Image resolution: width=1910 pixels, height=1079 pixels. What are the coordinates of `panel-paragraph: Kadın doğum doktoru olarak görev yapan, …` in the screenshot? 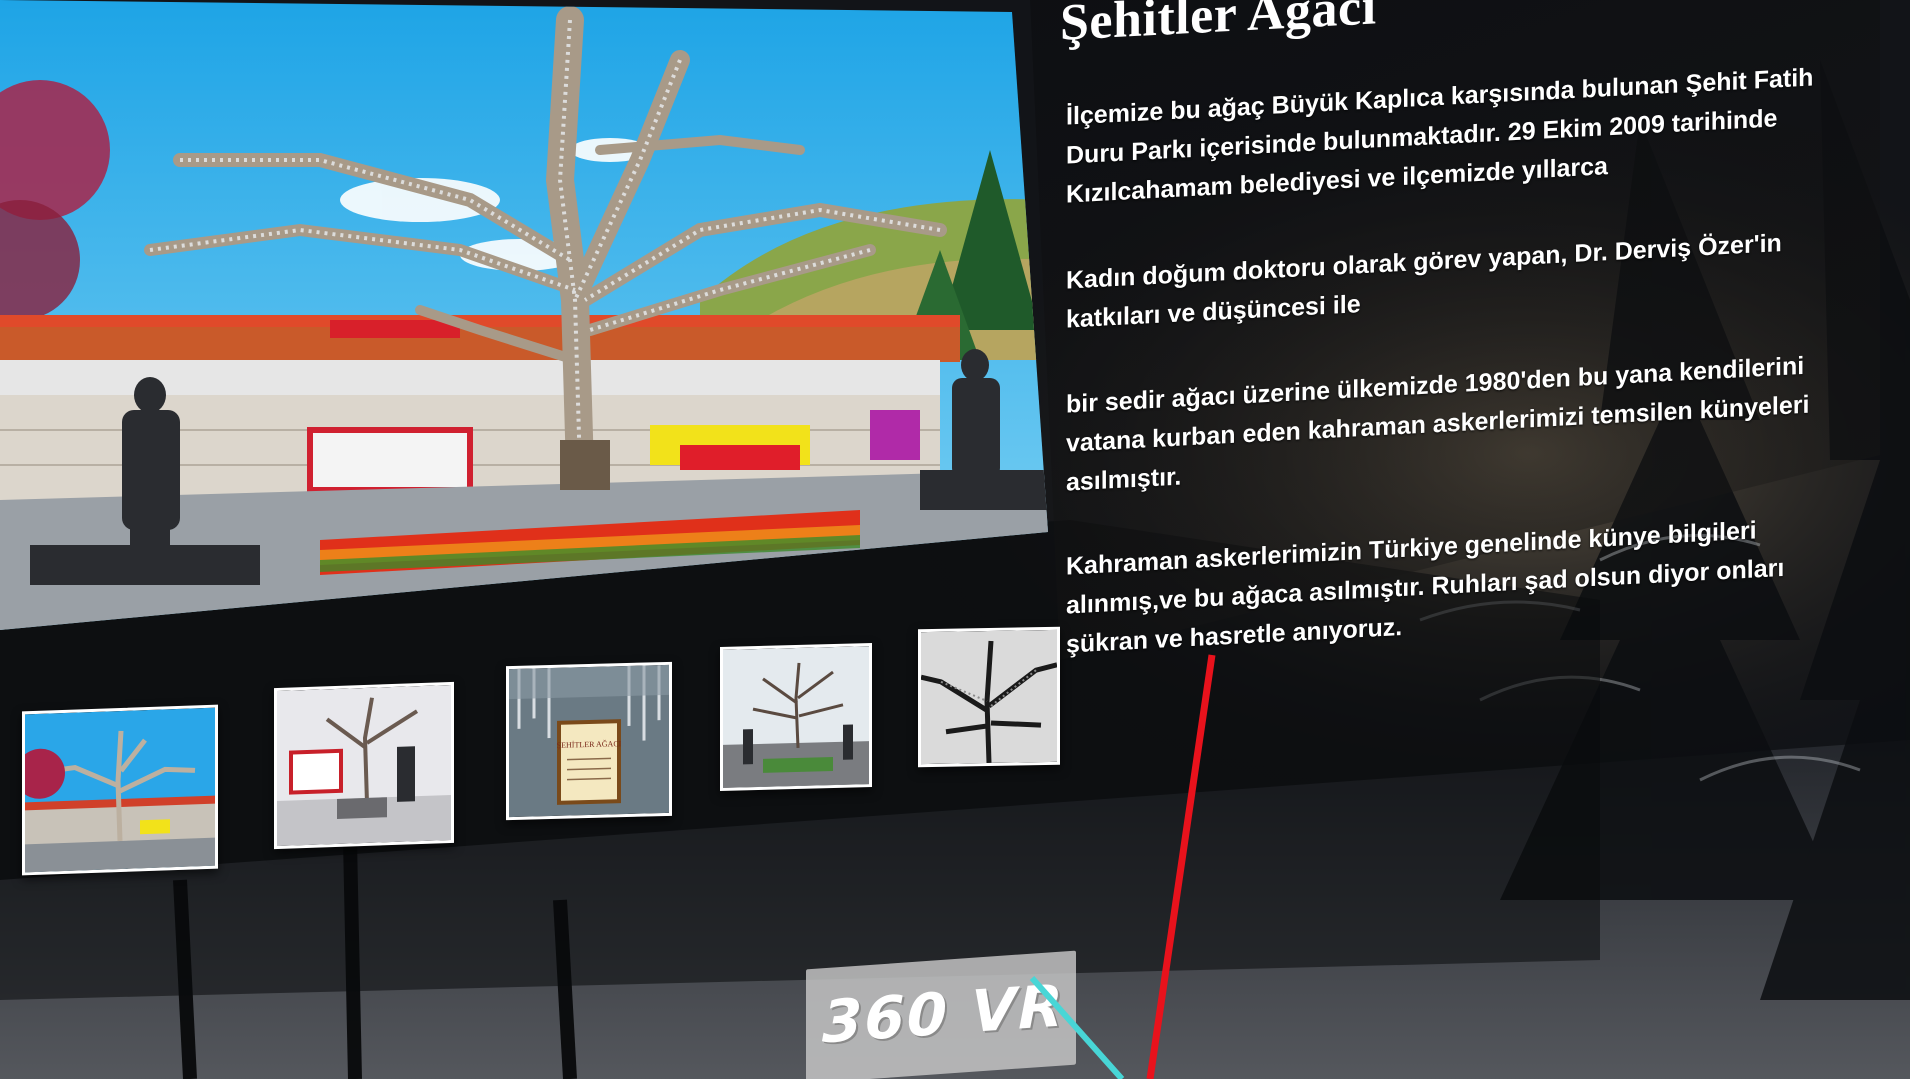 It's located at (1424, 281).